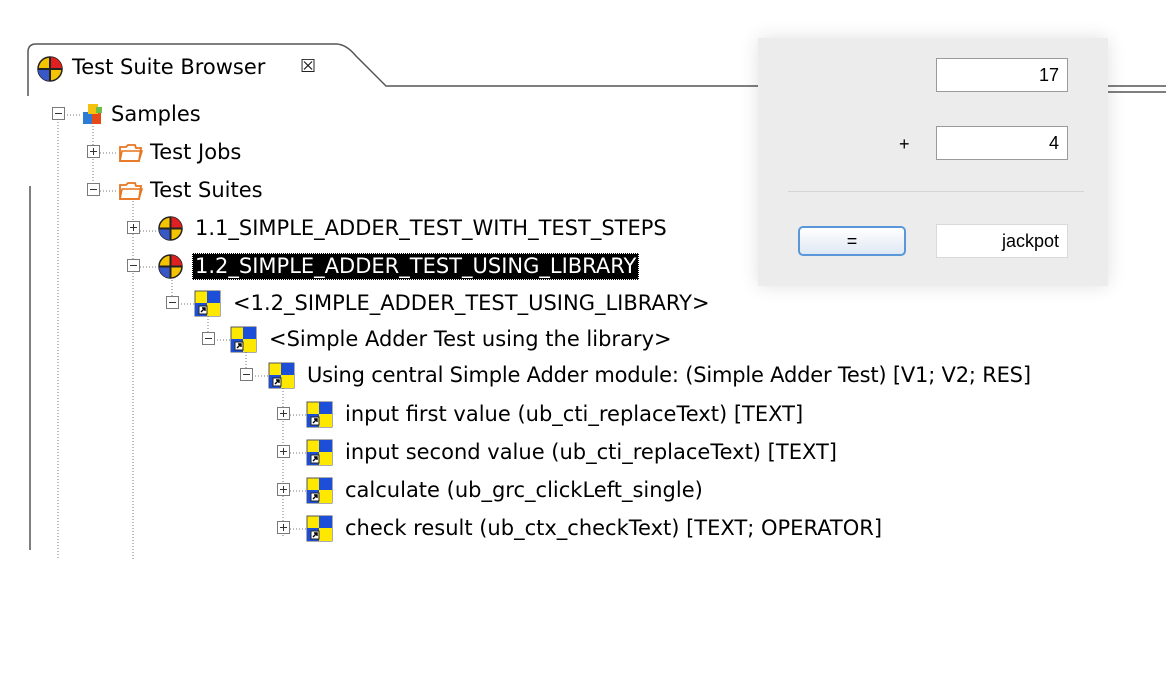 This screenshot has width=1166, height=690. What do you see at coordinates (936, 191) in the screenshot?
I see `separator` at bounding box center [936, 191].